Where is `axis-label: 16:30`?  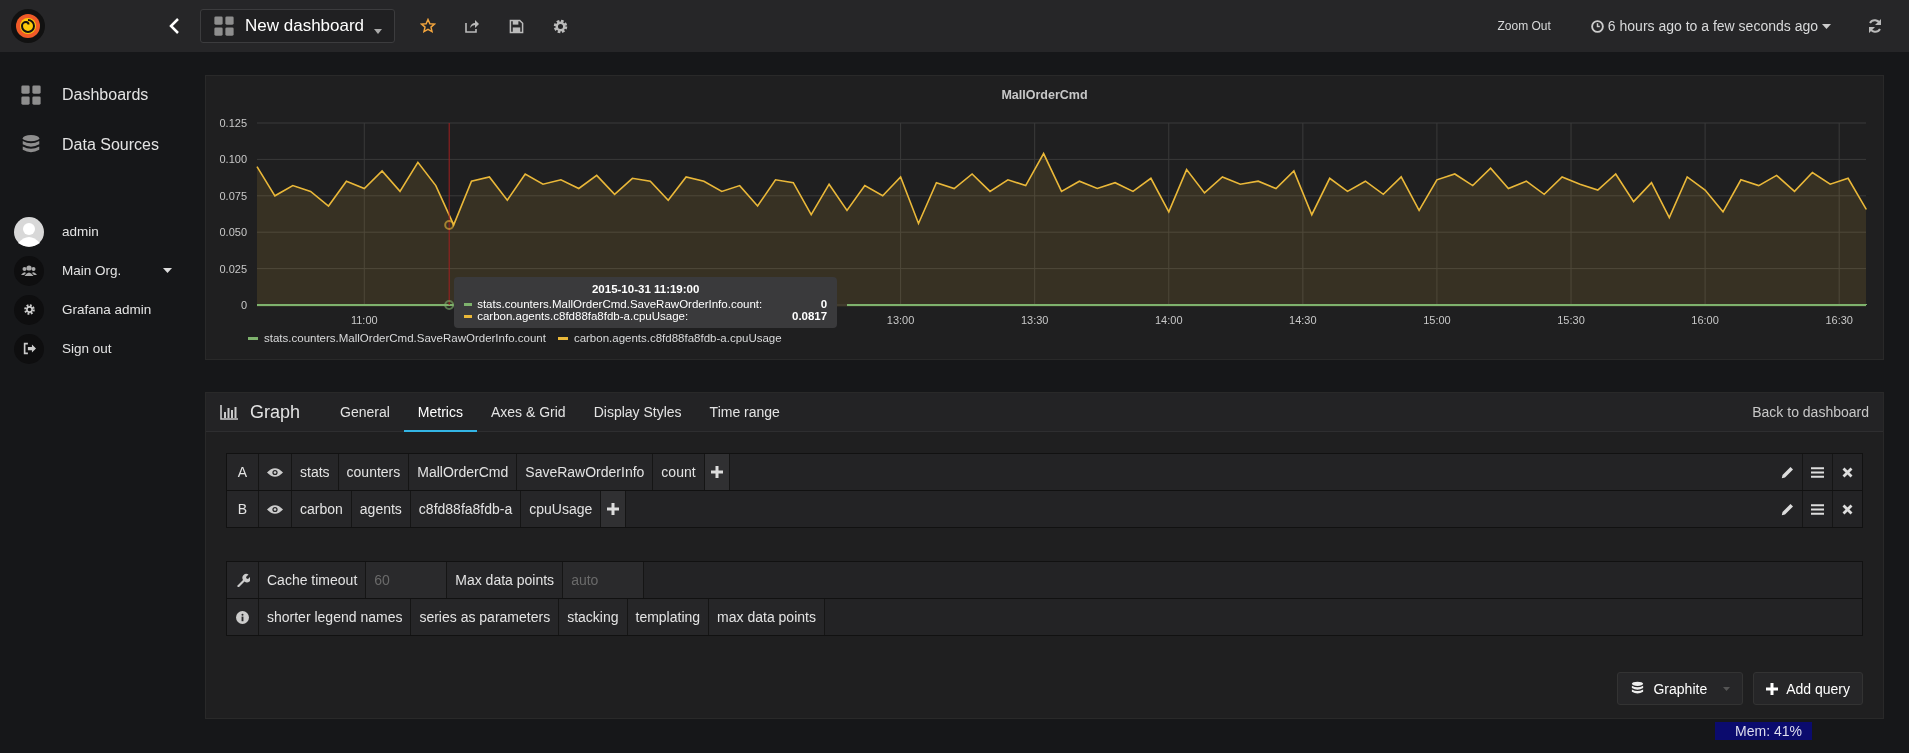 axis-label: 16:30 is located at coordinates (1839, 320).